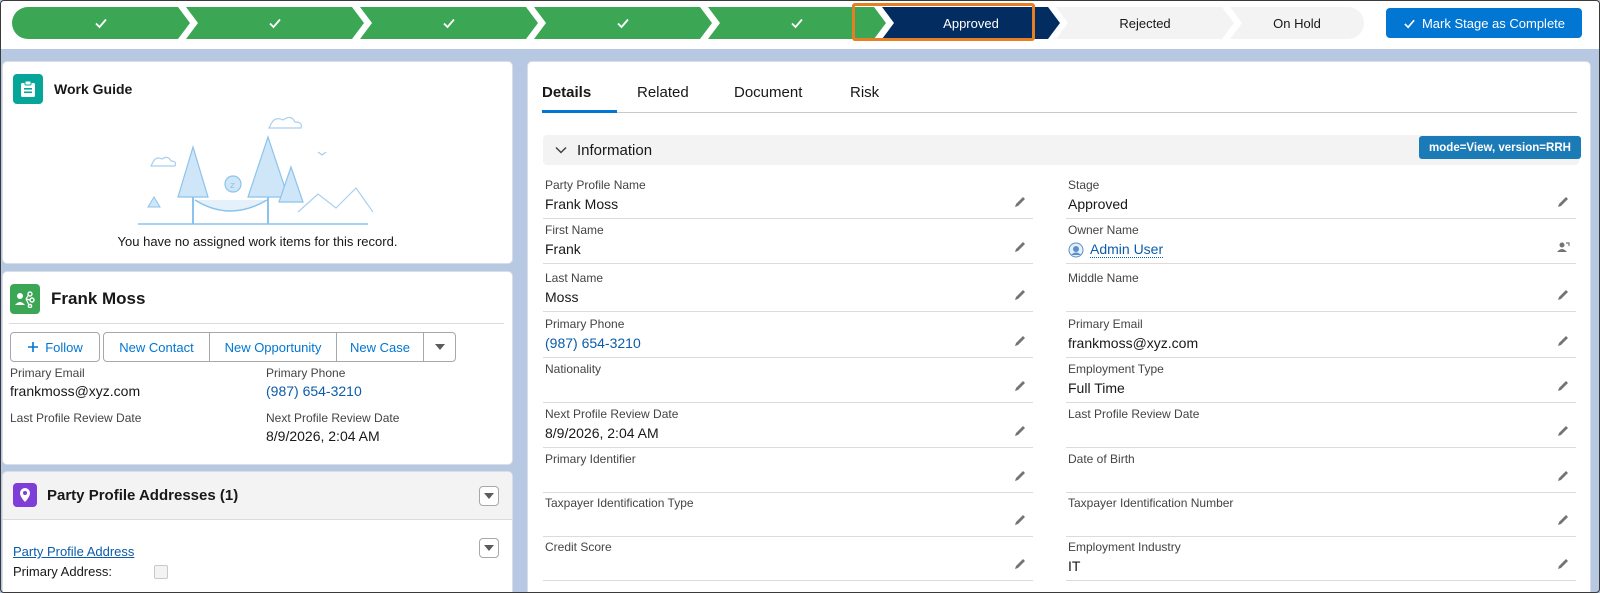  What do you see at coordinates (93, 89) in the screenshot?
I see `work-guide-title: Work Guide` at bounding box center [93, 89].